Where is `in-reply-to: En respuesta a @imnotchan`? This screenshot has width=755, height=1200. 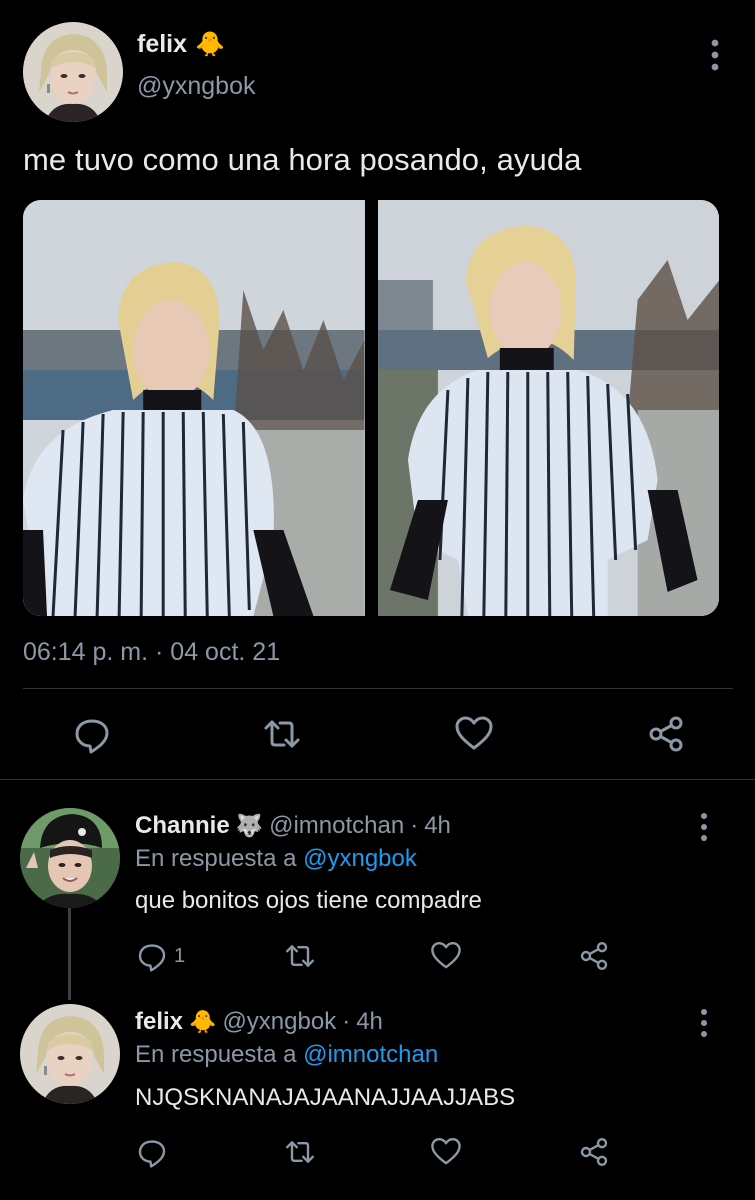
in-reply-to: En respuesta a @imnotchan is located at coordinates (286, 1055).